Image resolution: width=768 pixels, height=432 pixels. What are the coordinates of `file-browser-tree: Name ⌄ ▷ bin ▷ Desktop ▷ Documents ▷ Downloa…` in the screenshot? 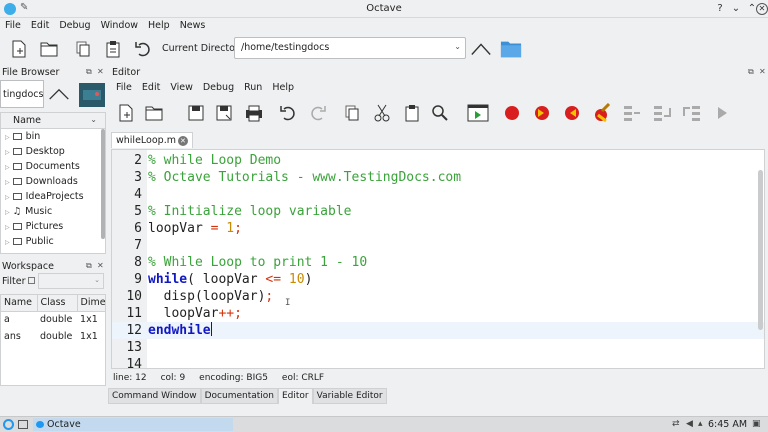 It's located at (53, 183).